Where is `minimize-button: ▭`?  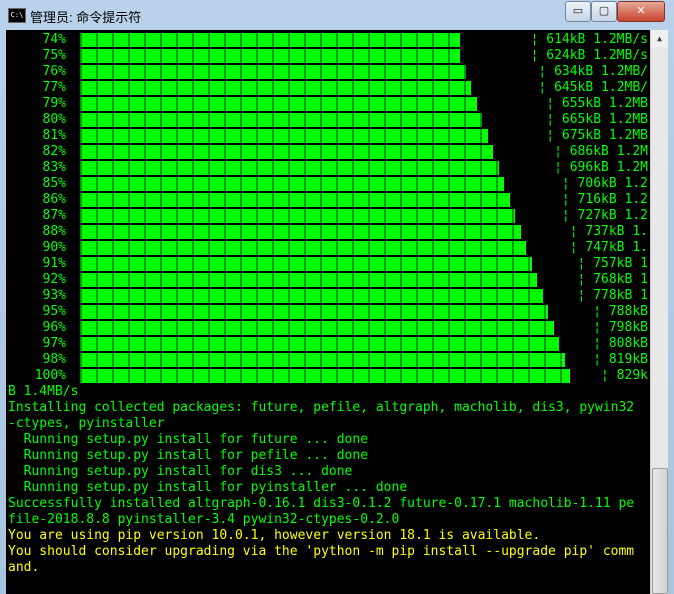
minimize-button: ▭ is located at coordinates (578, 11).